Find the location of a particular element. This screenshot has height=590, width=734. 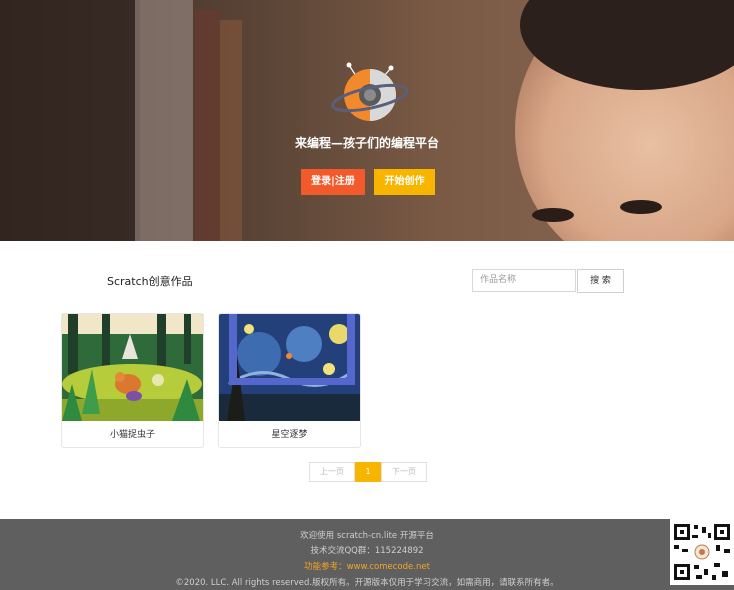

project-card: 星空逐梦 is located at coordinates (289, 380).